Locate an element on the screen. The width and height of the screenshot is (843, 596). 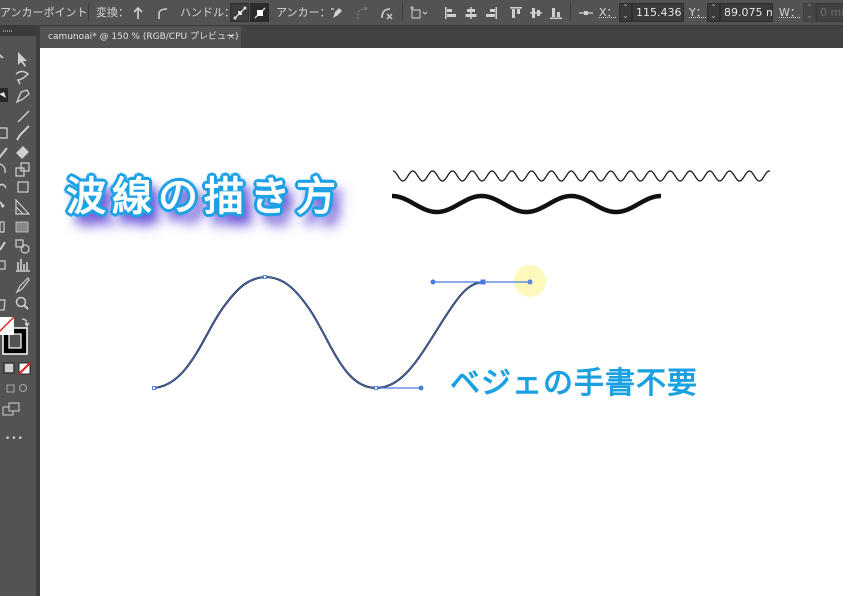
small-wavy-line is located at coordinates (581, 176).